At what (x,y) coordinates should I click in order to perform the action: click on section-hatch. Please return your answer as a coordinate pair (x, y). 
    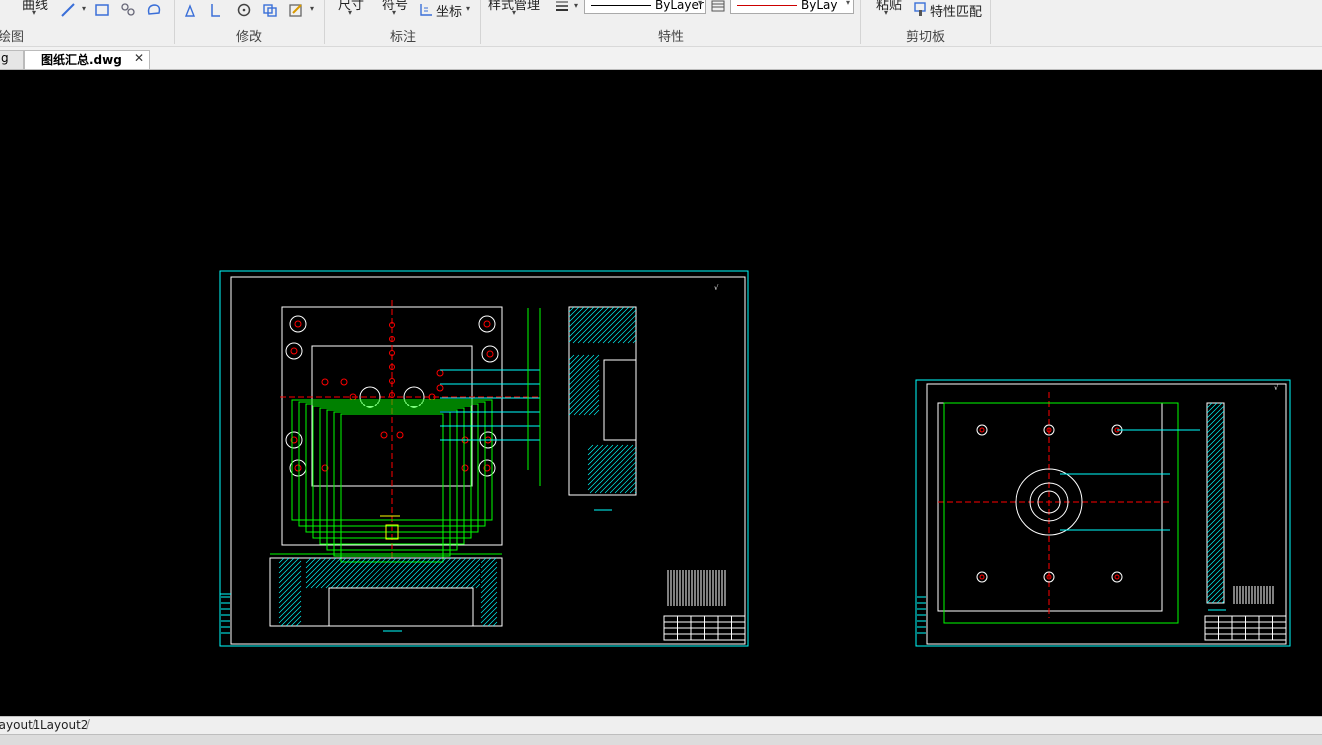
    Looking at the image, I should click on (489, 592).